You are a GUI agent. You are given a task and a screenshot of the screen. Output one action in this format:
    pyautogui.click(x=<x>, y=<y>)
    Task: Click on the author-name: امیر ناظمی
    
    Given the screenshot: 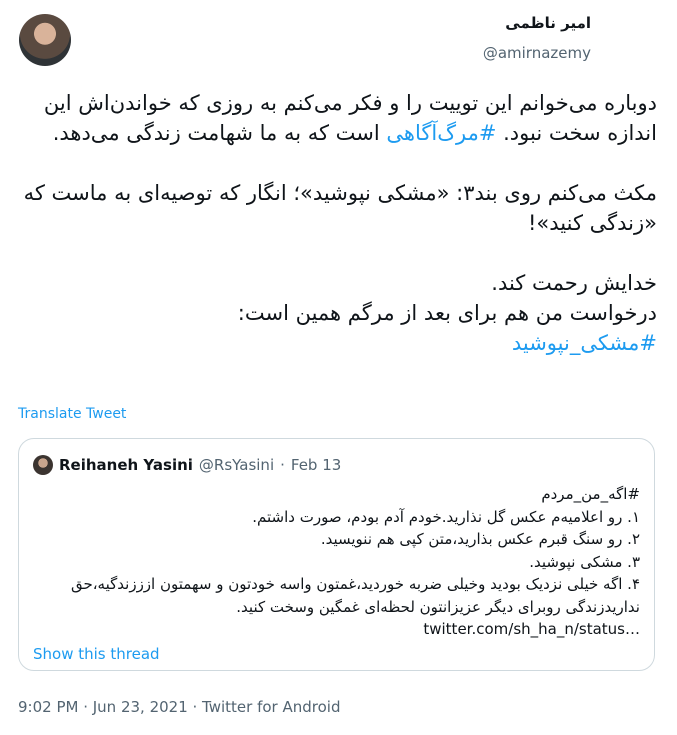 What is the action you would take?
    pyautogui.click(x=537, y=23)
    